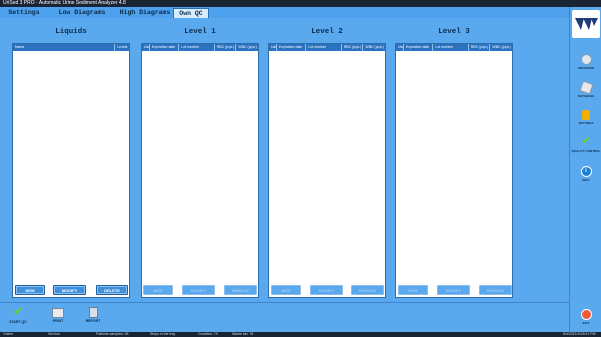 Image resolution: width=601 pixels, height=337 pixels. I want to click on report-icon, so click(93, 312).